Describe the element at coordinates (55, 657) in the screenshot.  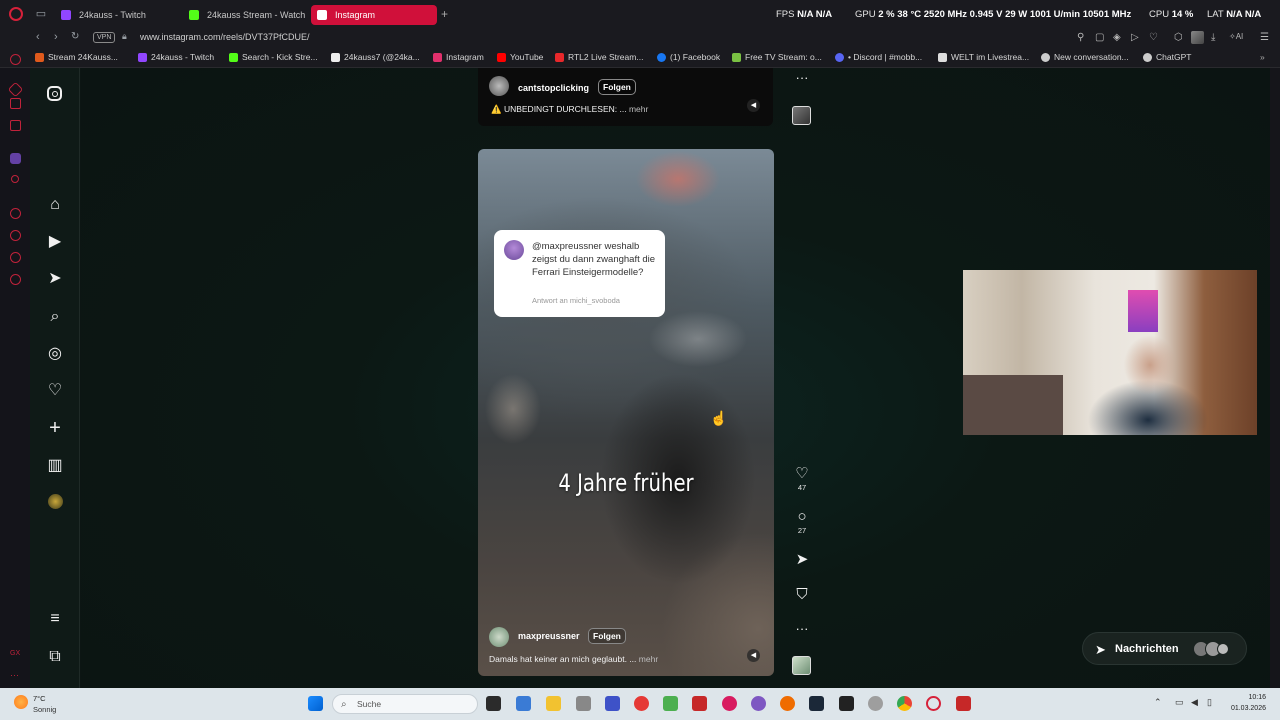
I see `also-from-meta-icon: ⧉` at that location.